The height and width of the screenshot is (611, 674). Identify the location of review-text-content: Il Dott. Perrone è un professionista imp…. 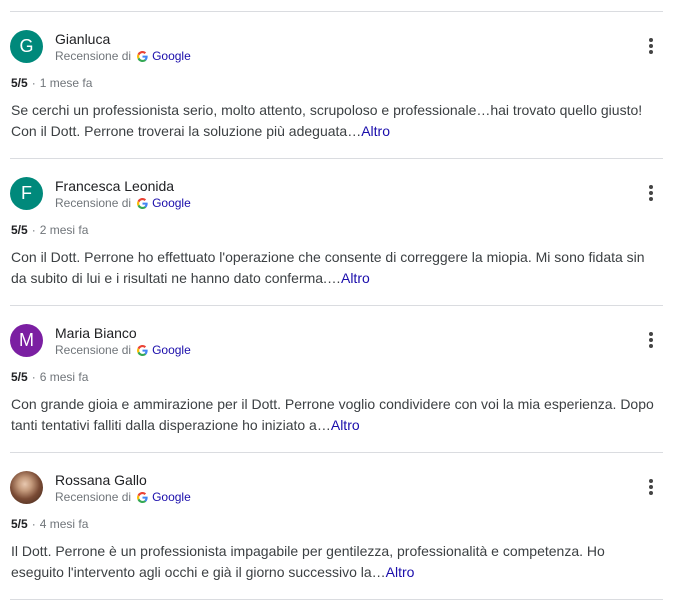
(308, 561).